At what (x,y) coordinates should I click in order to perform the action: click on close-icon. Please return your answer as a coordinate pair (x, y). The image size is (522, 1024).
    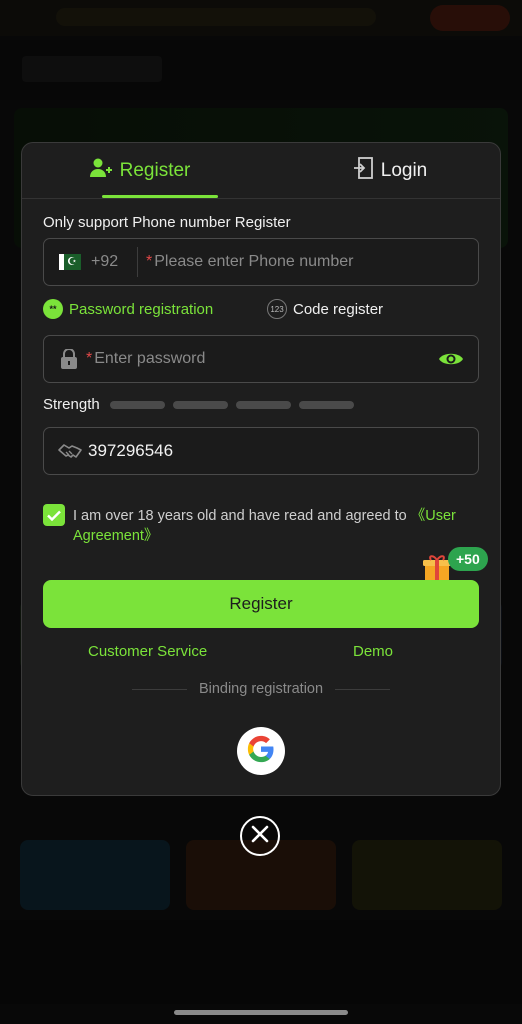
    Looking at the image, I should click on (260, 836).